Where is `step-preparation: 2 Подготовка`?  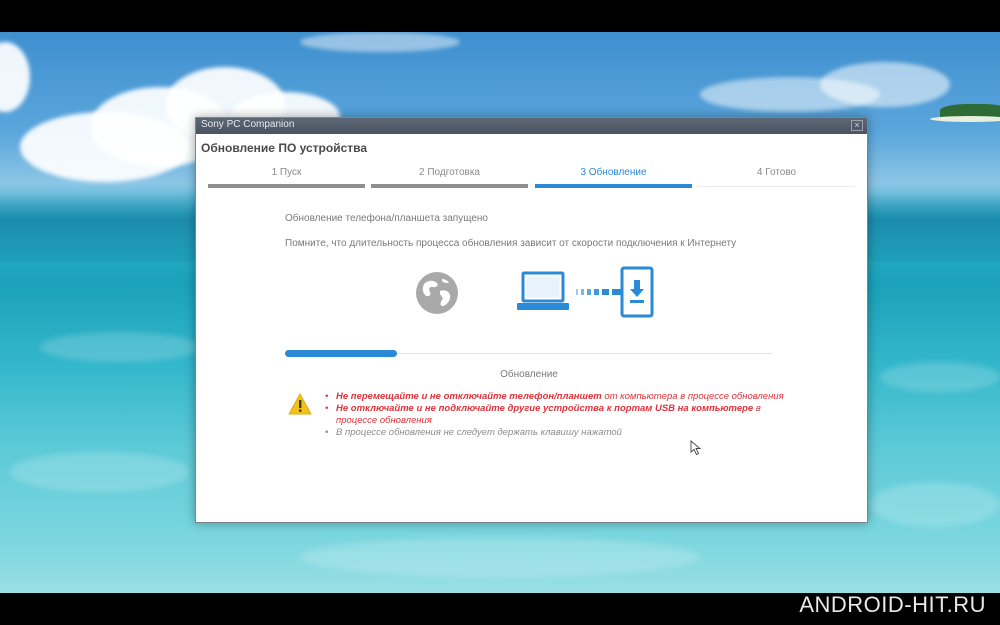 step-preparation: 2 Подготовка is located at coordinates (449, 177).